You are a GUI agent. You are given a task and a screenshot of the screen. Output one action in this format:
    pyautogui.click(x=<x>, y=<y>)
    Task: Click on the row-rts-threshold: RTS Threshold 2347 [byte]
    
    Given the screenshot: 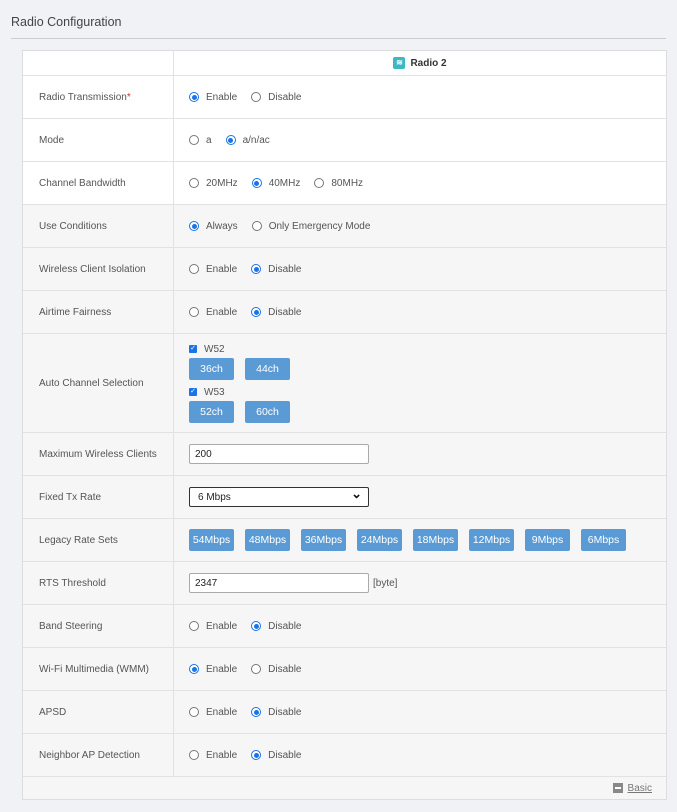 What is the action you would take?
    pyautogui.click(x=344, y=583)
    